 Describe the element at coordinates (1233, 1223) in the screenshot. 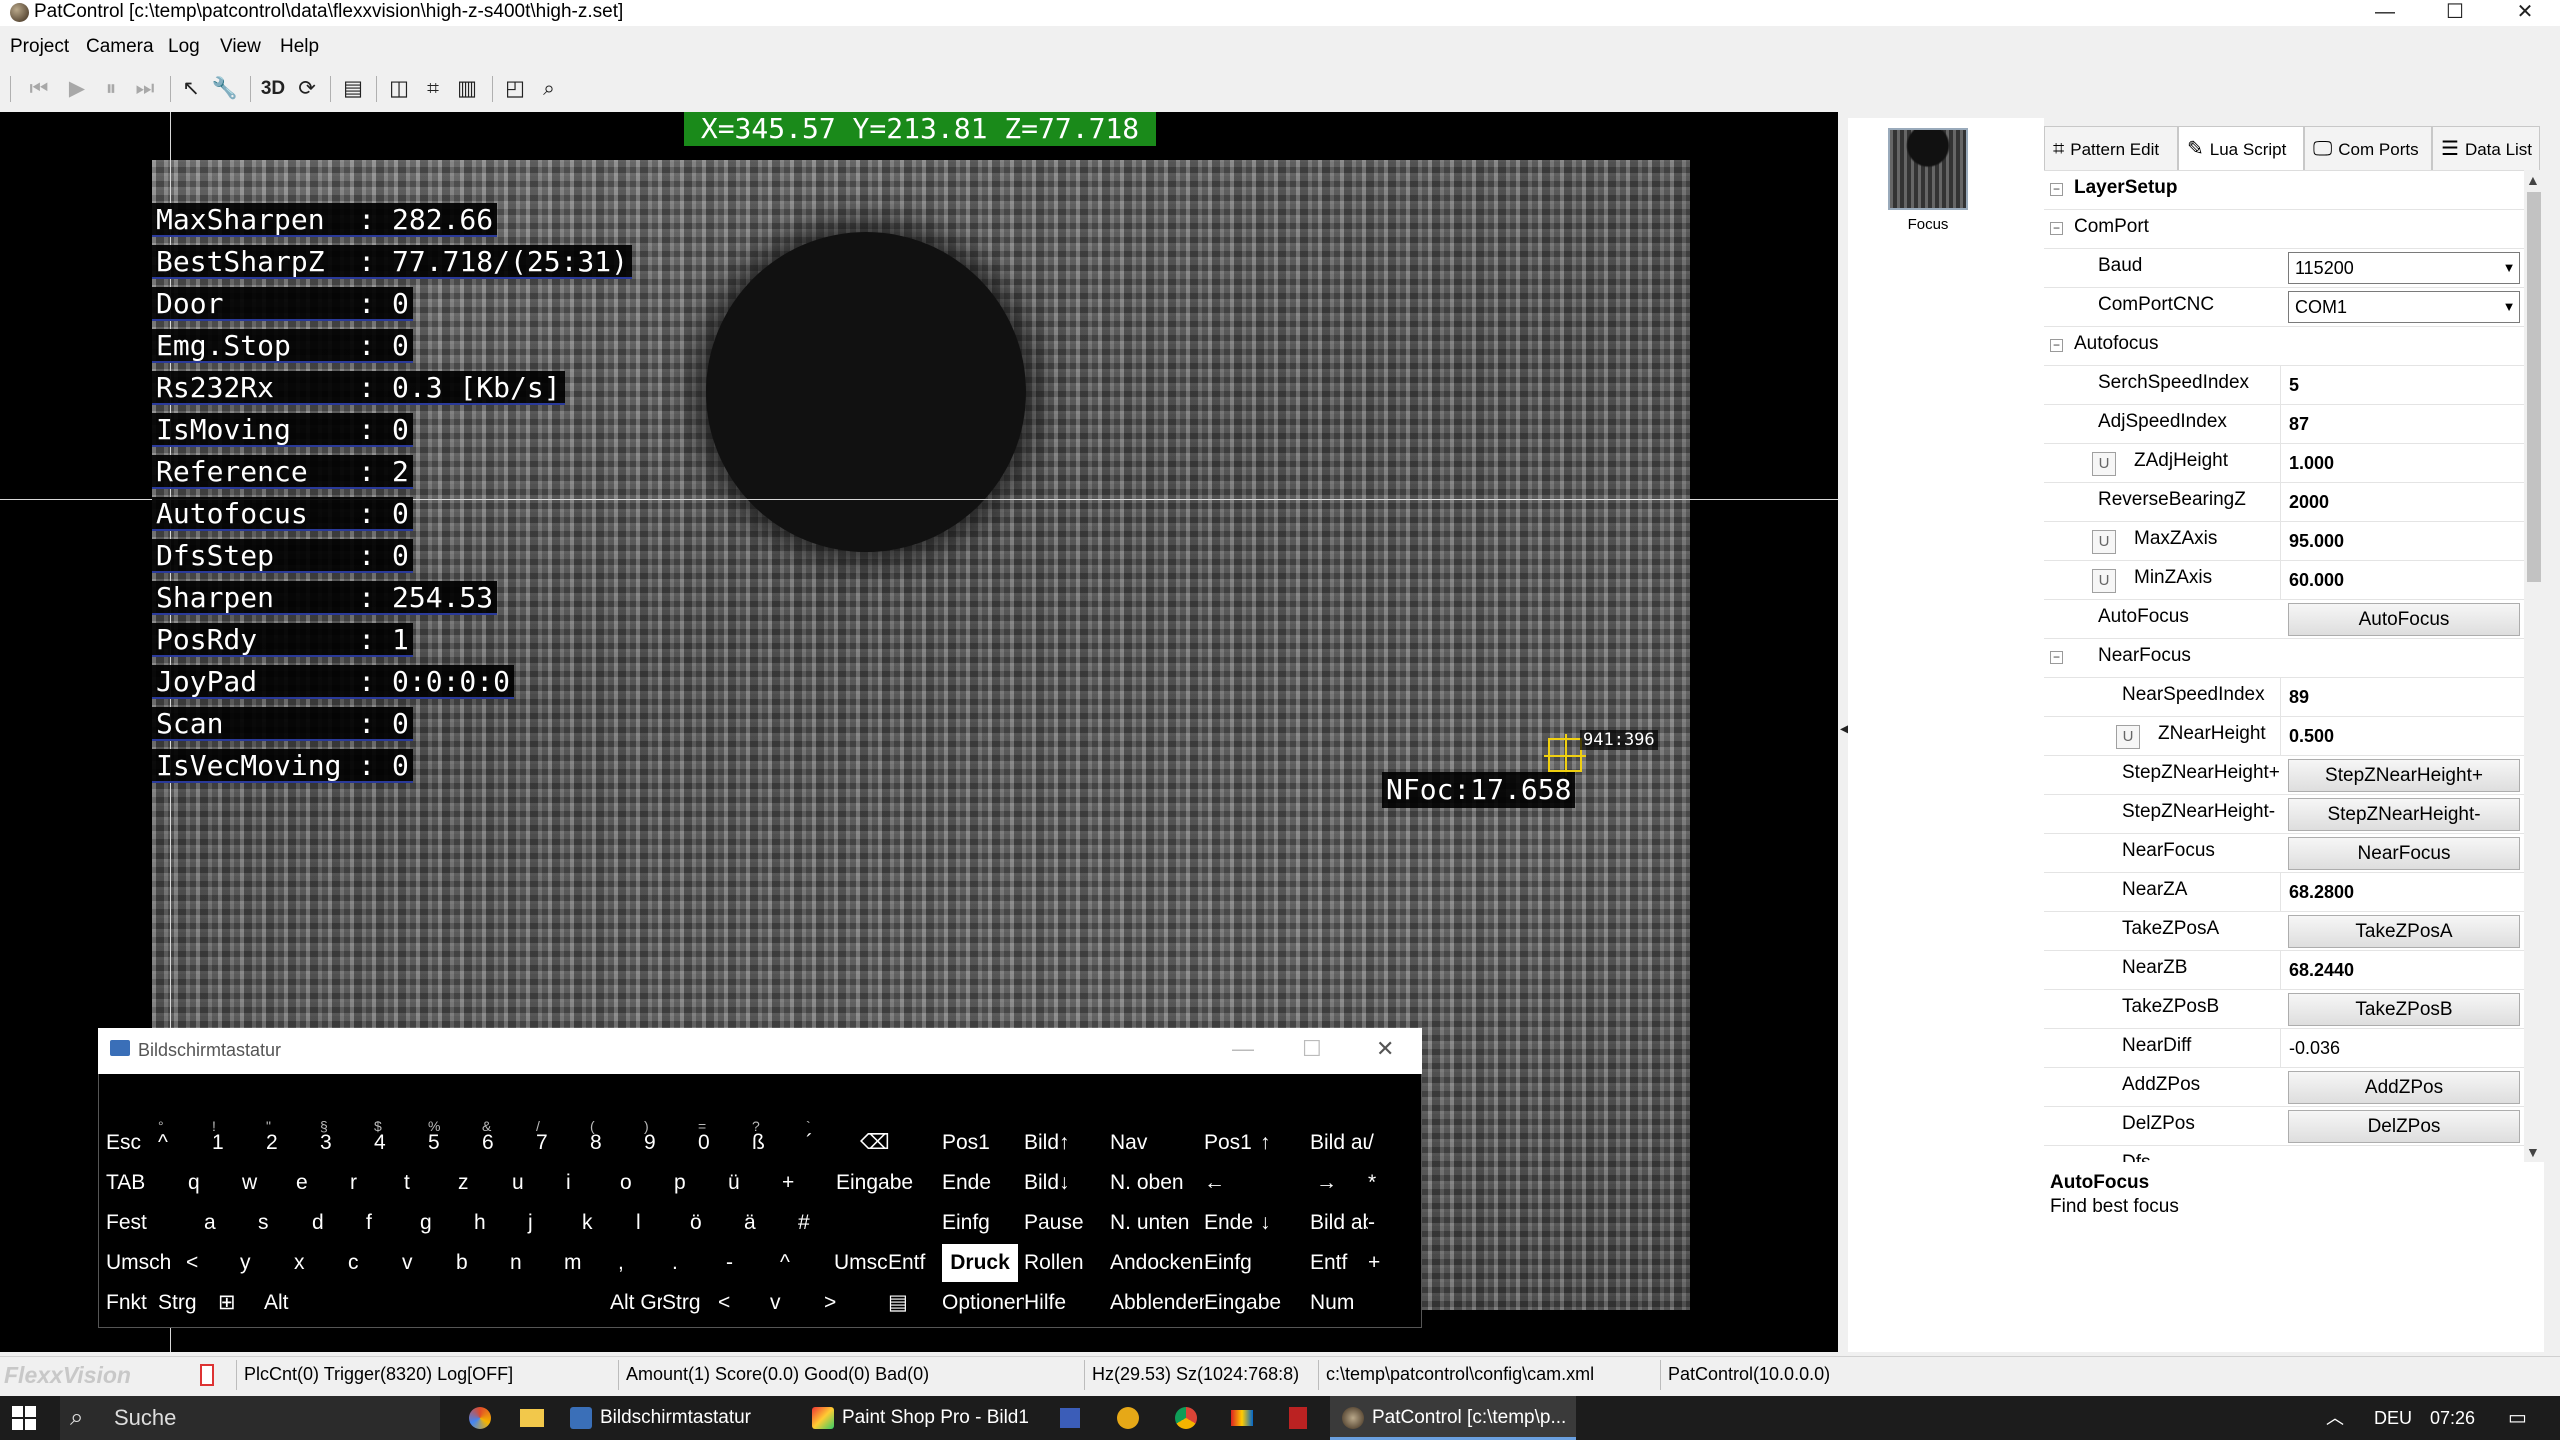

I see `key-num-ende: Ende` at that location.